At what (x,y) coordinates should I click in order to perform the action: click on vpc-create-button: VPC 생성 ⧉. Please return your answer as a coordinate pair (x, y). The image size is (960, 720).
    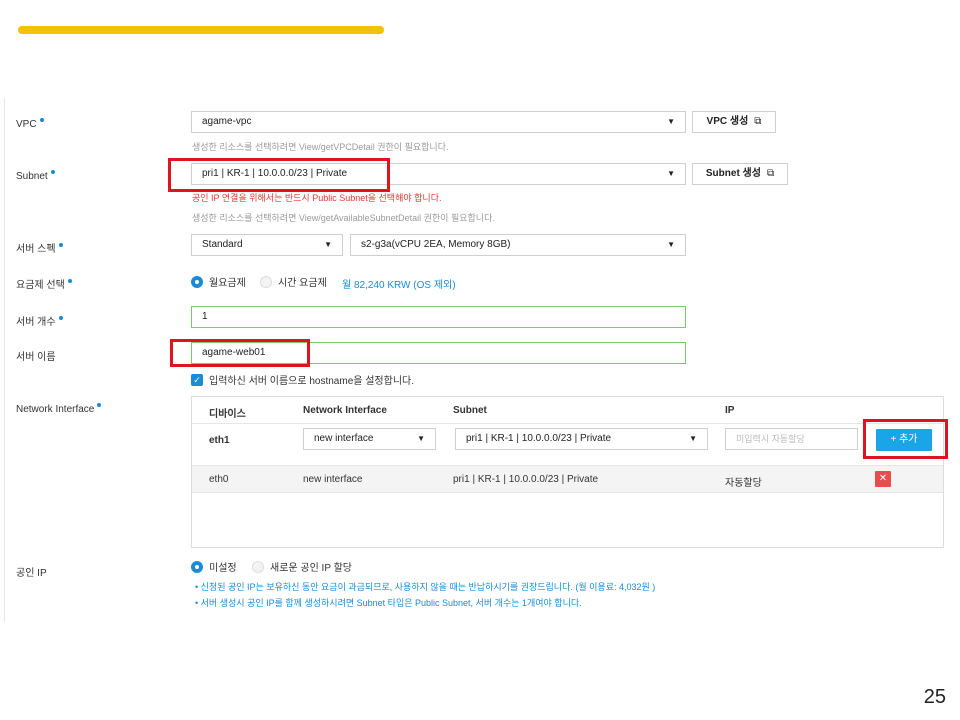
    Looking at the image, I should click on (734, 122).